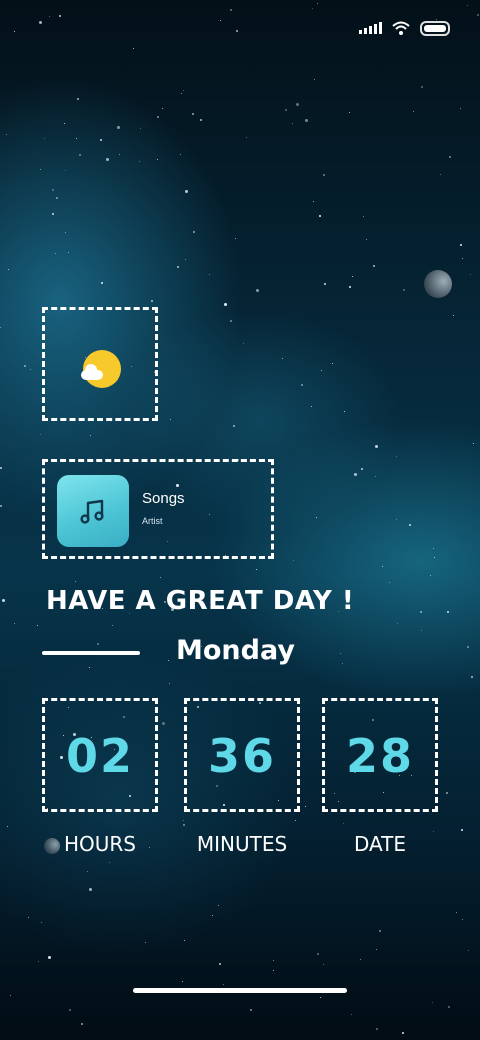 The width and height of the screenshot is (480, 1040). What do you see at coordinates (99, 756) in the screenshot?
I see `hours-value: 02` at bounding box center [99, 756].